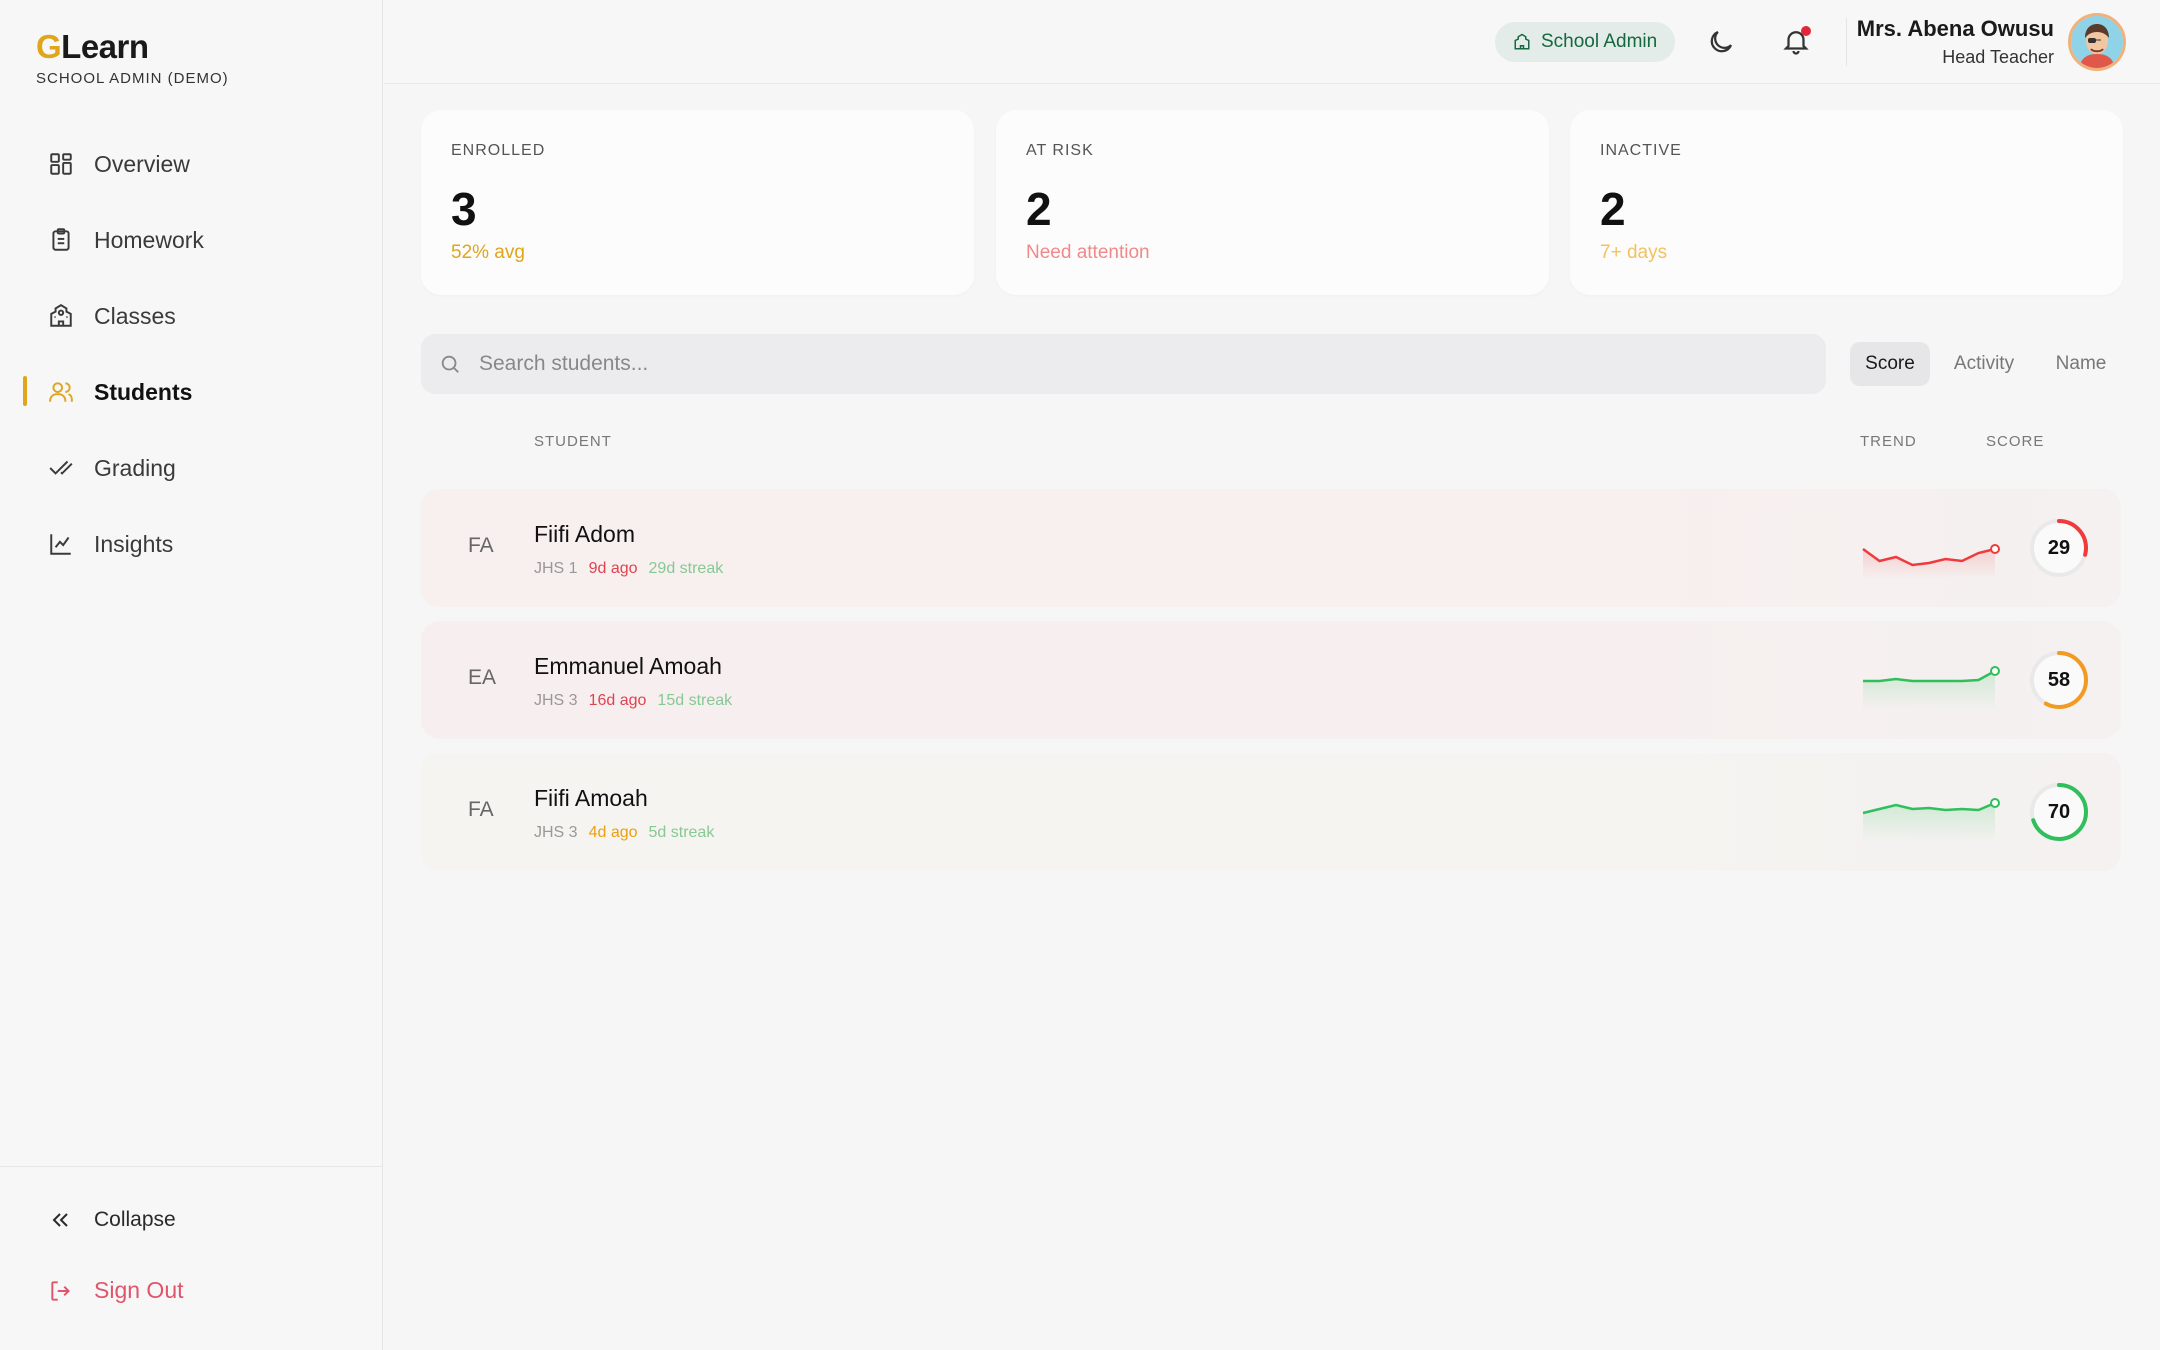 Image resolution: width=2160 pixels, height=1350 pixels. I want to click on last-active: 4d ago, so click(613, 832).